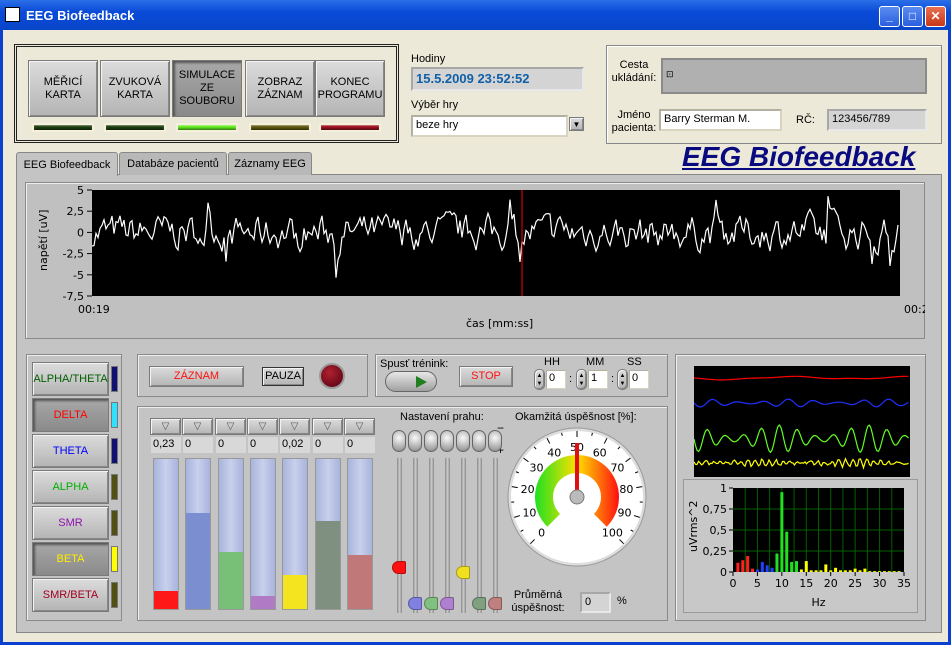 The image size is (951, 645). What do you see at coordinates (576, 417) in the screenshot?
I see `gauge-label: Okamžitá úspěšnost [%]:` at bounding box center [576, 417].